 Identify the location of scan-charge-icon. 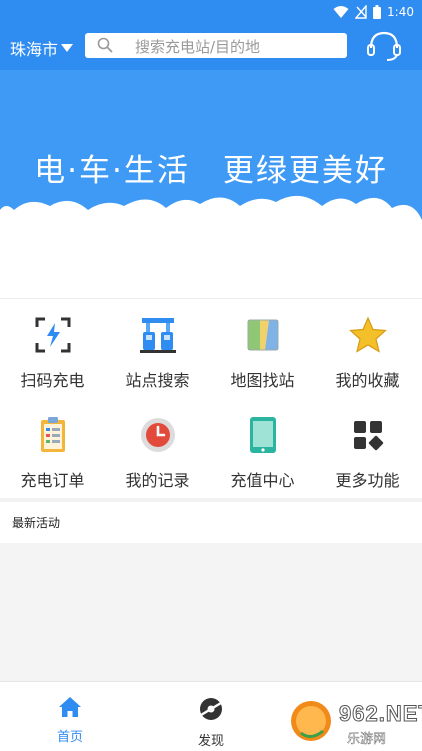
(53, 335).